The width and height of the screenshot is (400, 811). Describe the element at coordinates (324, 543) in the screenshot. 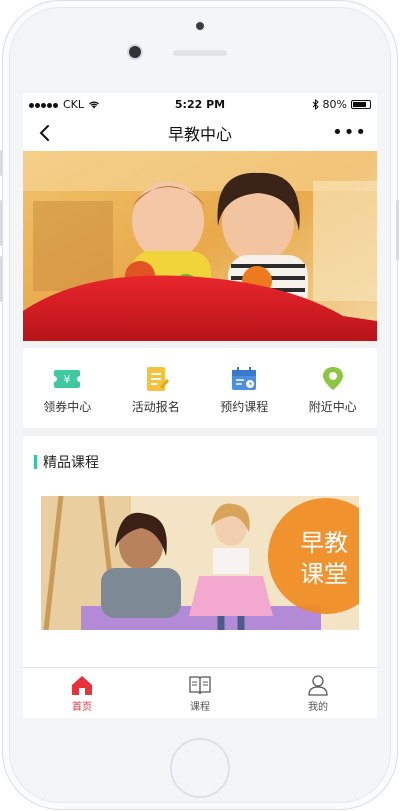

I see `course-card-title-line1: 早教` at that location.